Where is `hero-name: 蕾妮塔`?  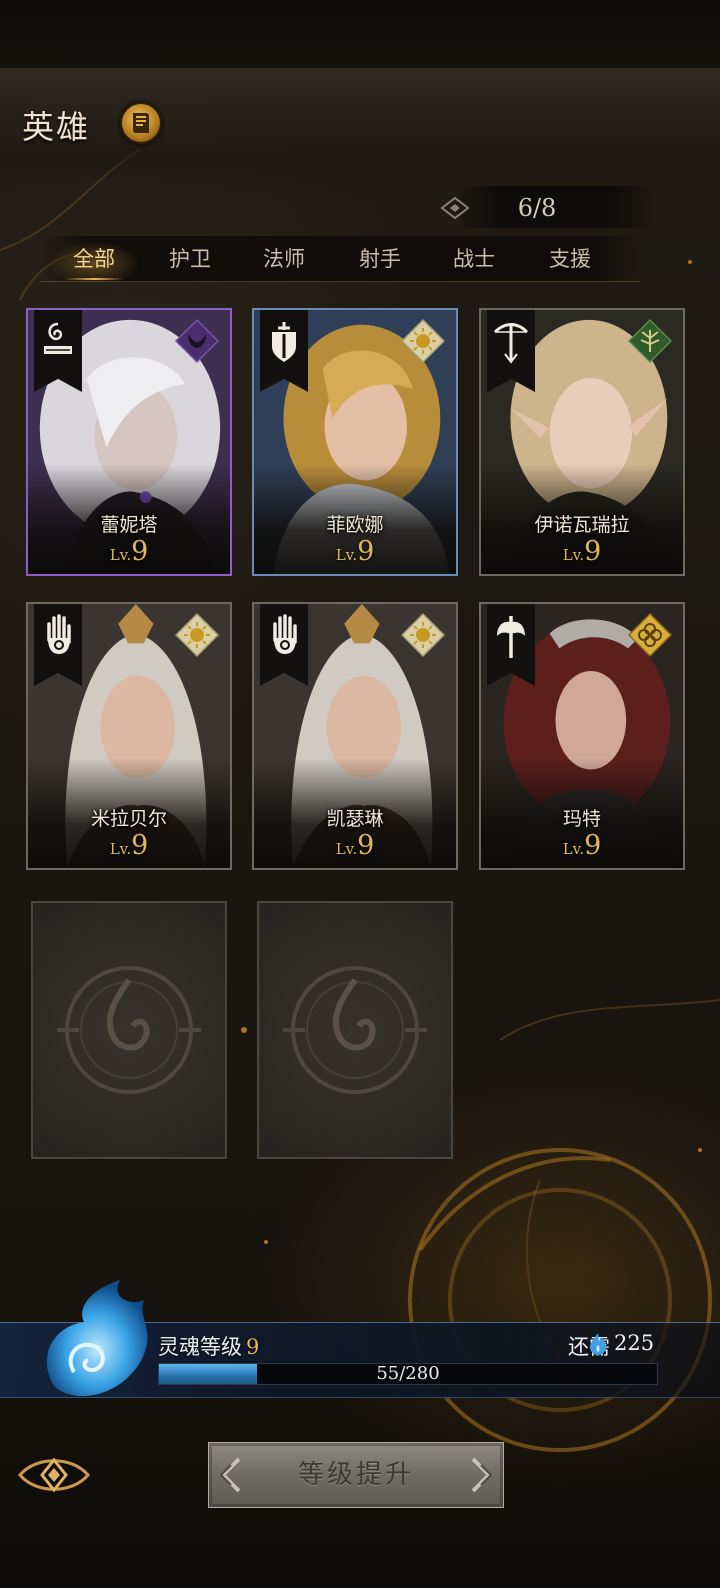 hero-name: 蕾妮塔 is located at coordinates (129, 525).